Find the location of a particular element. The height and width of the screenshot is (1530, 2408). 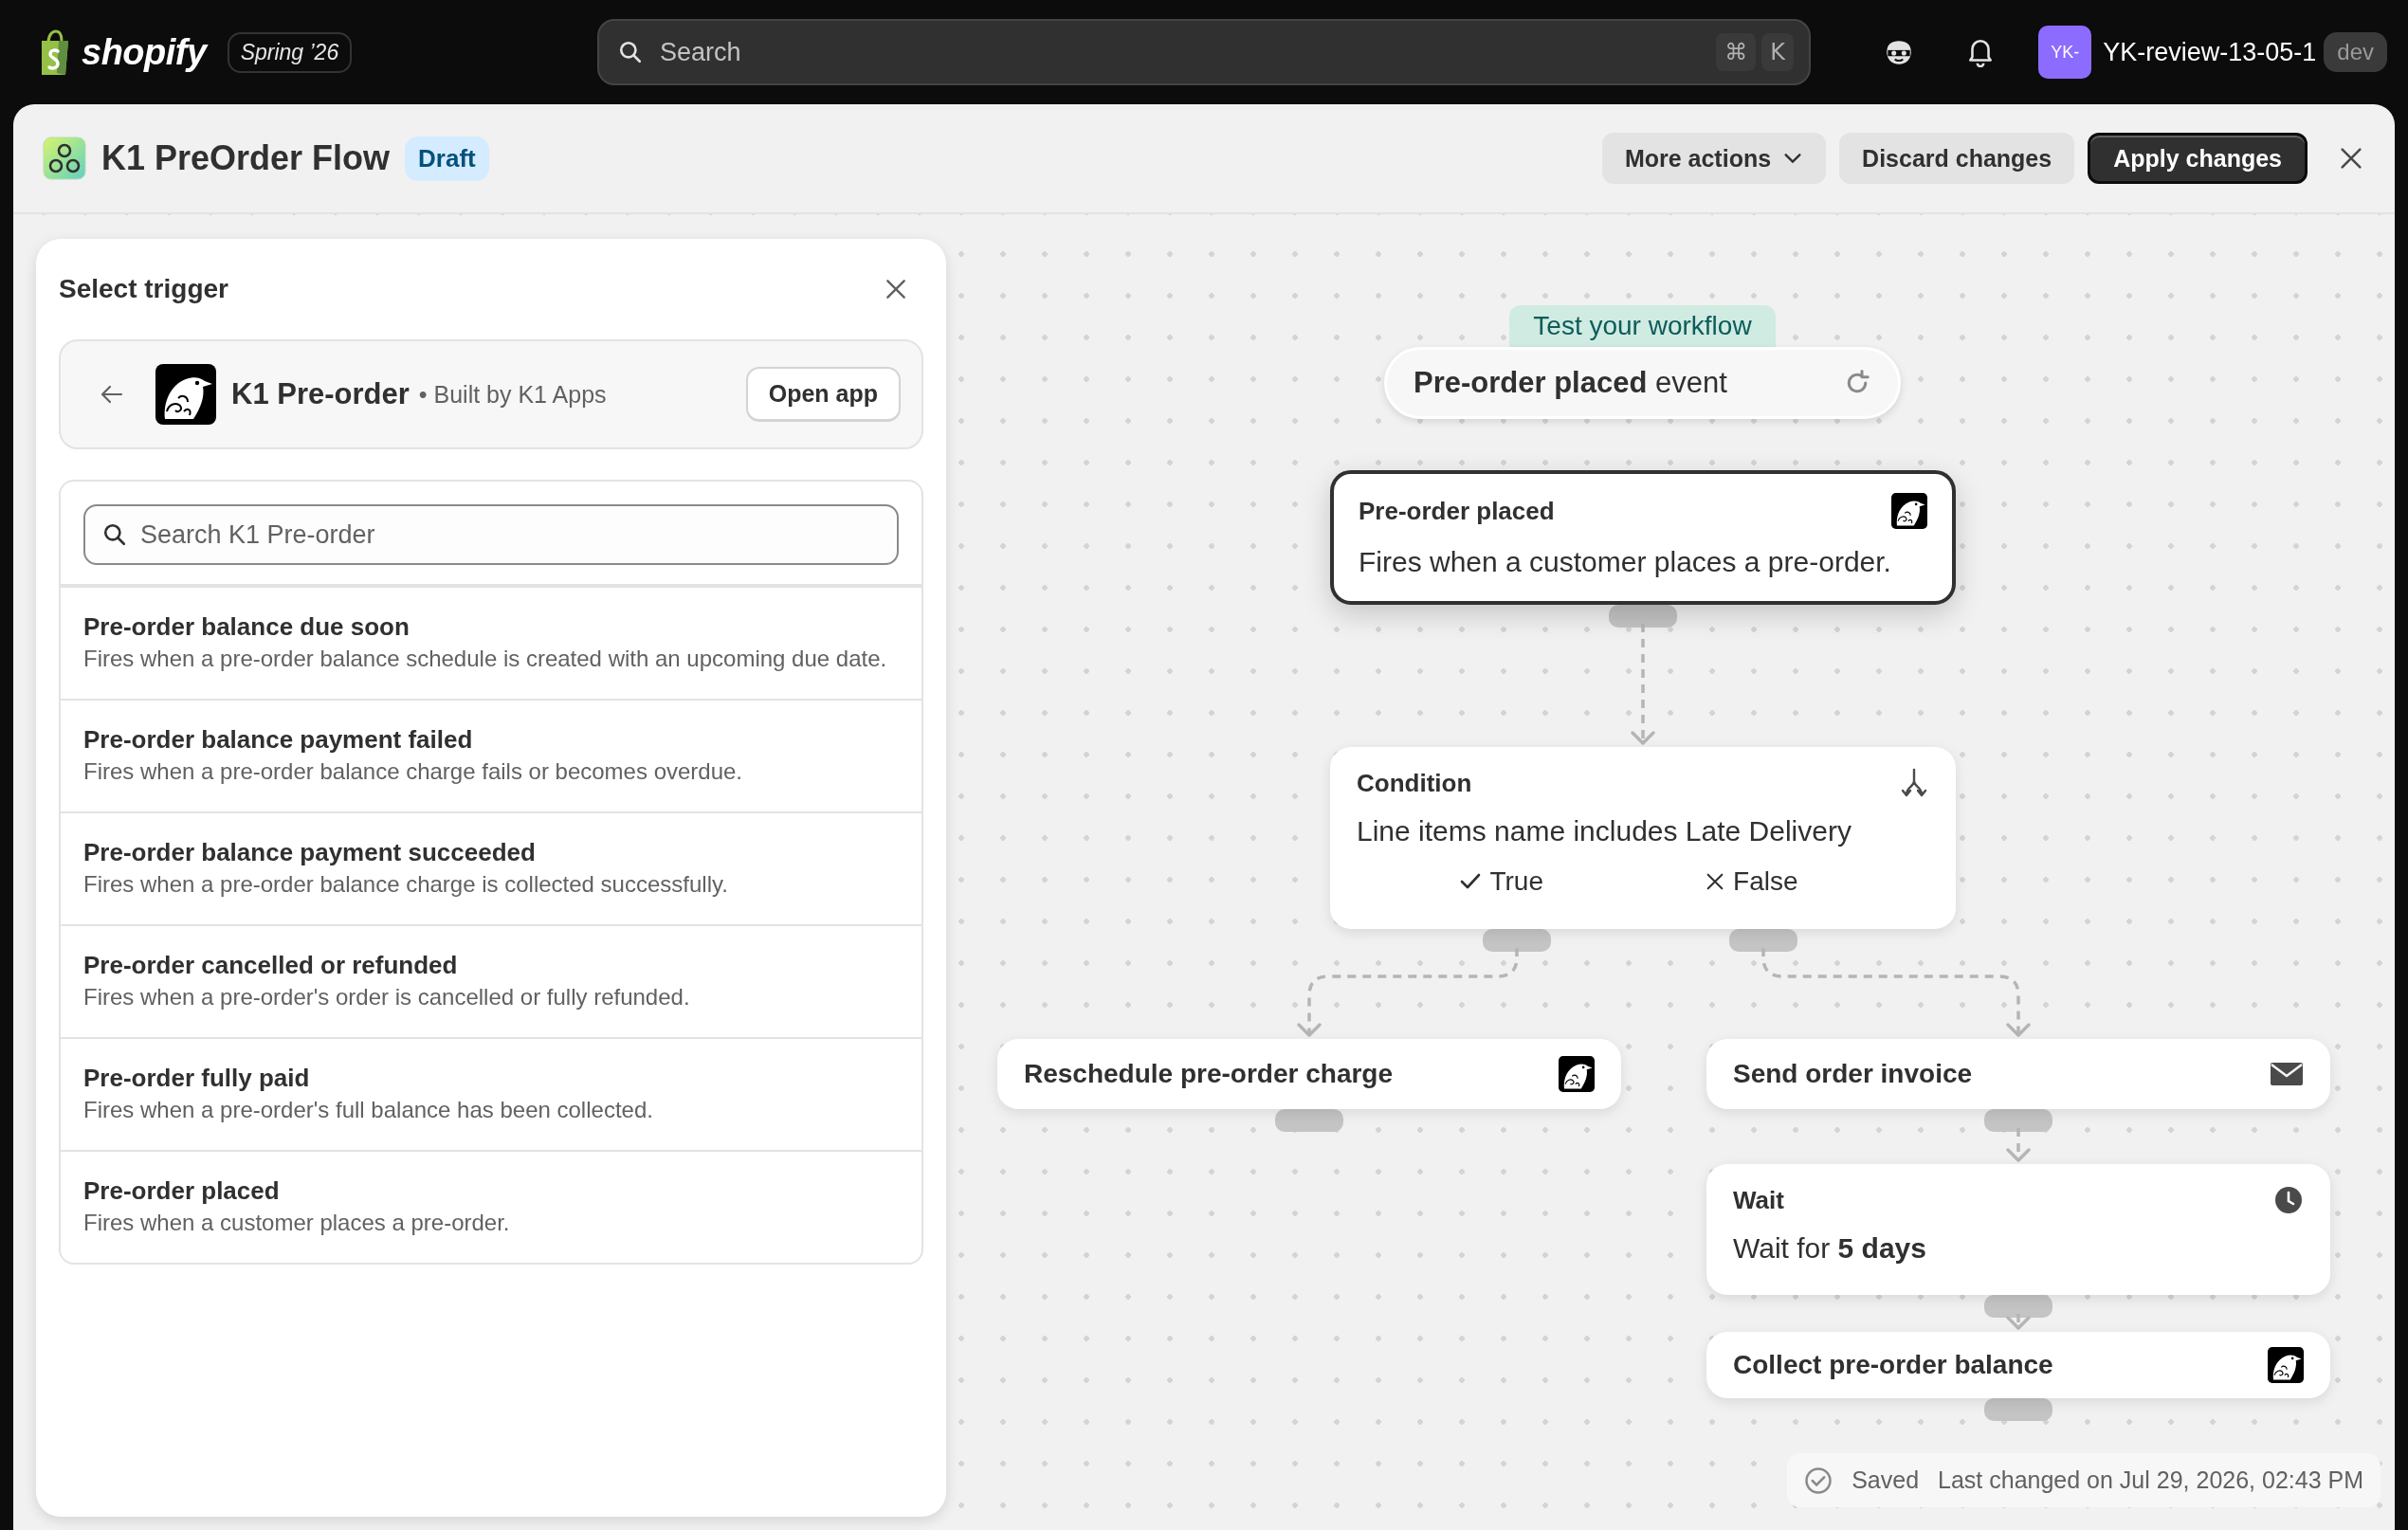

test-event-selector: Pre-order placed event is located at coordinates (1642, 383).